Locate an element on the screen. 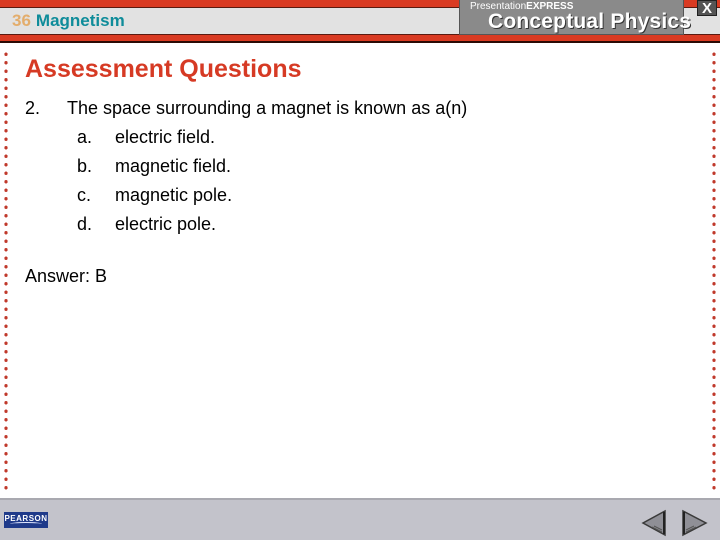 Image resolution: width=720 pixels, height=540 pixels. chapter-title: Magnetism is located at coordinates (80, 20).